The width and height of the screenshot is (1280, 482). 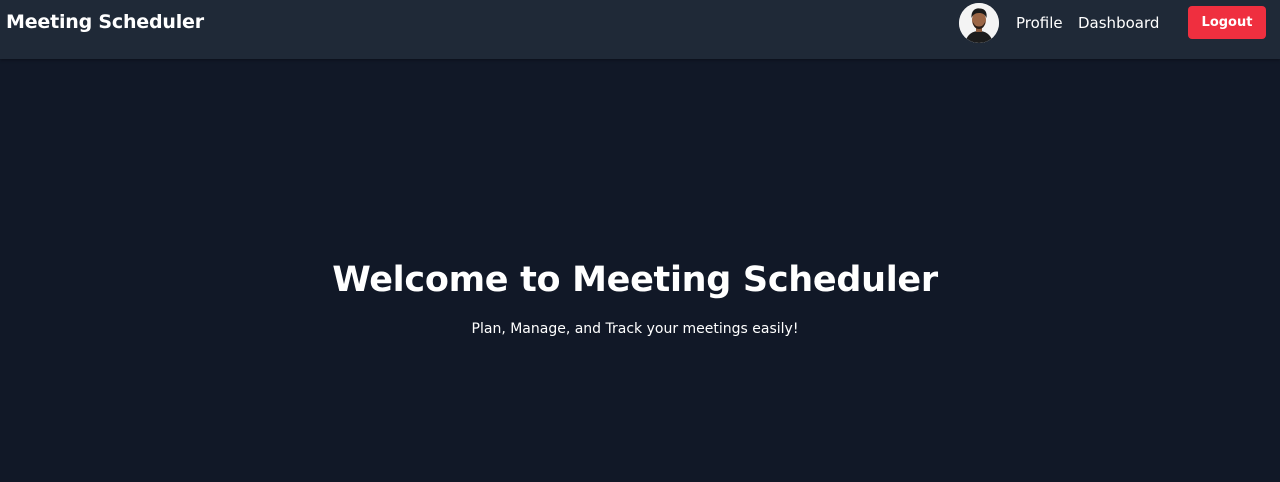 What do you see at coordinates (635, 280) in the screenshot?
I see `hero-title: Welcome to Meeting Scheduler` at bounding box center [635, 280].